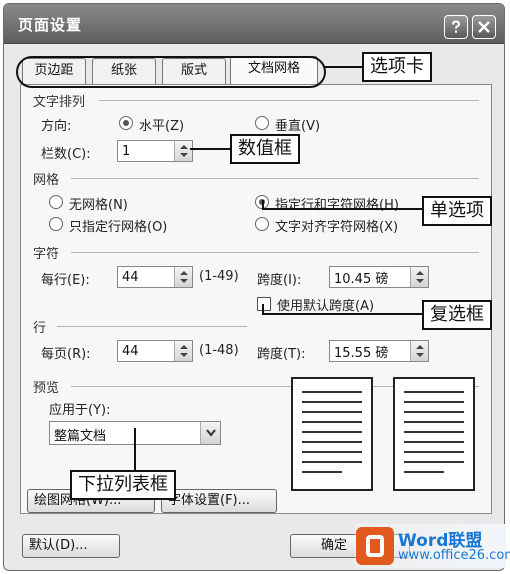 This screenshot has height=574, width=510. Describe the element at coordinates (263, 309) in the screenshot. I see `callout-line-checkbox-tick` at that location.